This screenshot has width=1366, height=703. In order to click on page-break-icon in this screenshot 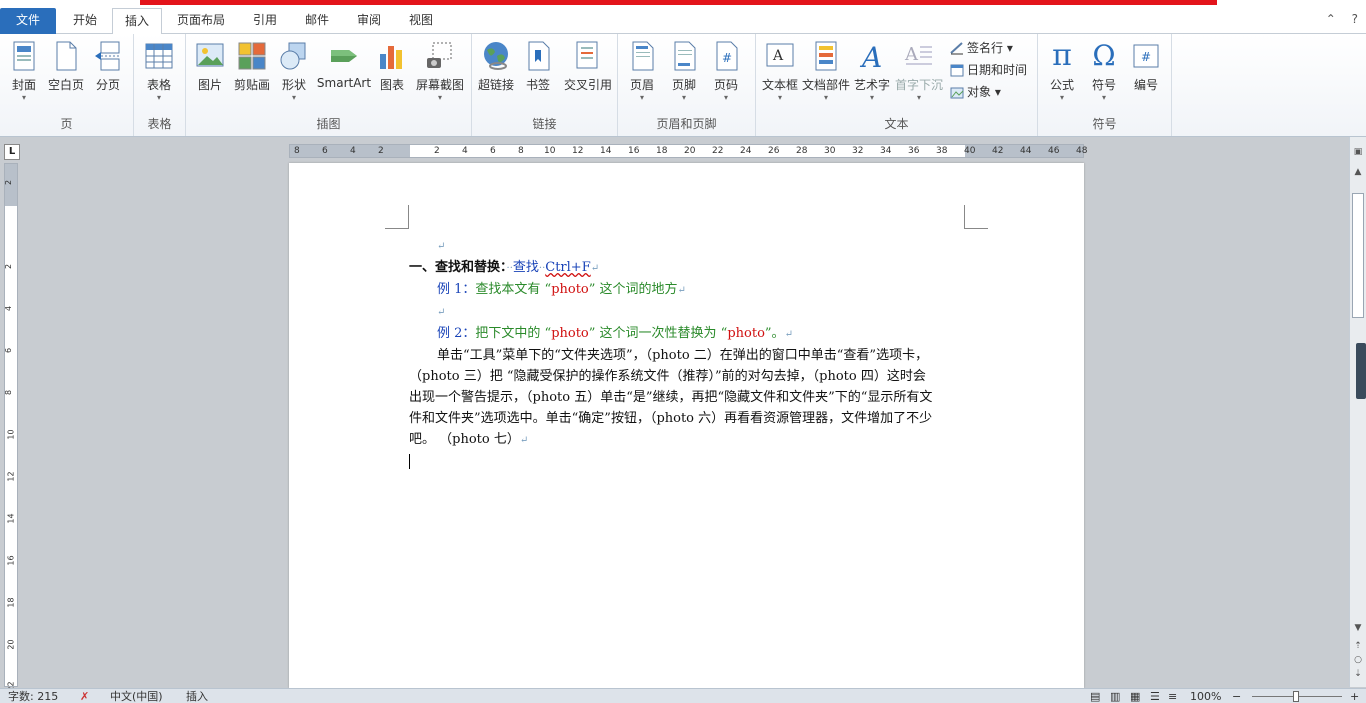, I will do `click(108, 56)`.